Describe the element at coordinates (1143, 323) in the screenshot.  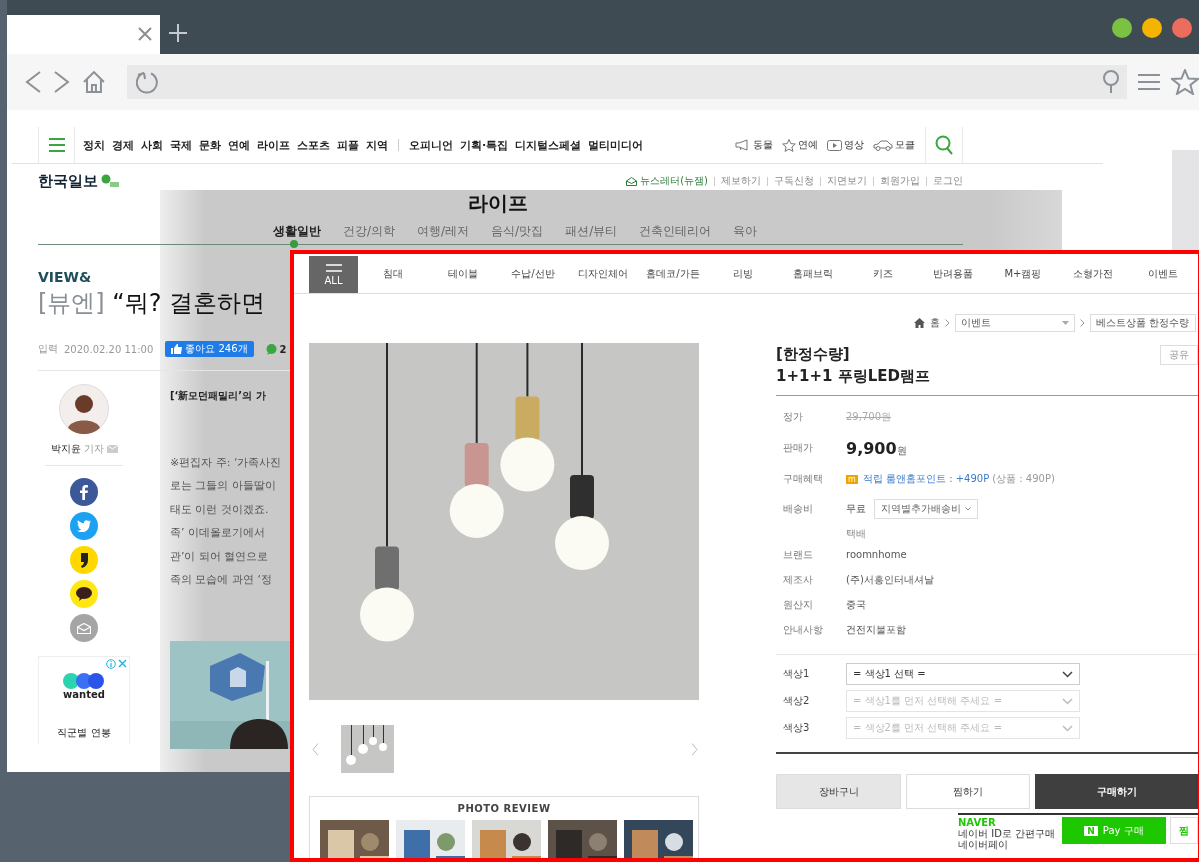
I see `breadcrumb-dropdown: 베스트상품 한정수량` at that location.